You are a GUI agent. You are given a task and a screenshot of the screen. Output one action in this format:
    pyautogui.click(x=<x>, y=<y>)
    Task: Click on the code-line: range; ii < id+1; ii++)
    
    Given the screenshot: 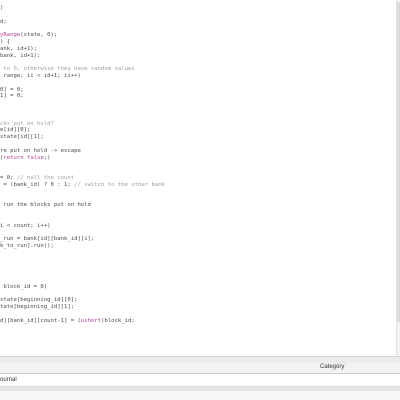 What is the action you would take?
    pyautogui.click(x=40, y=75)
    